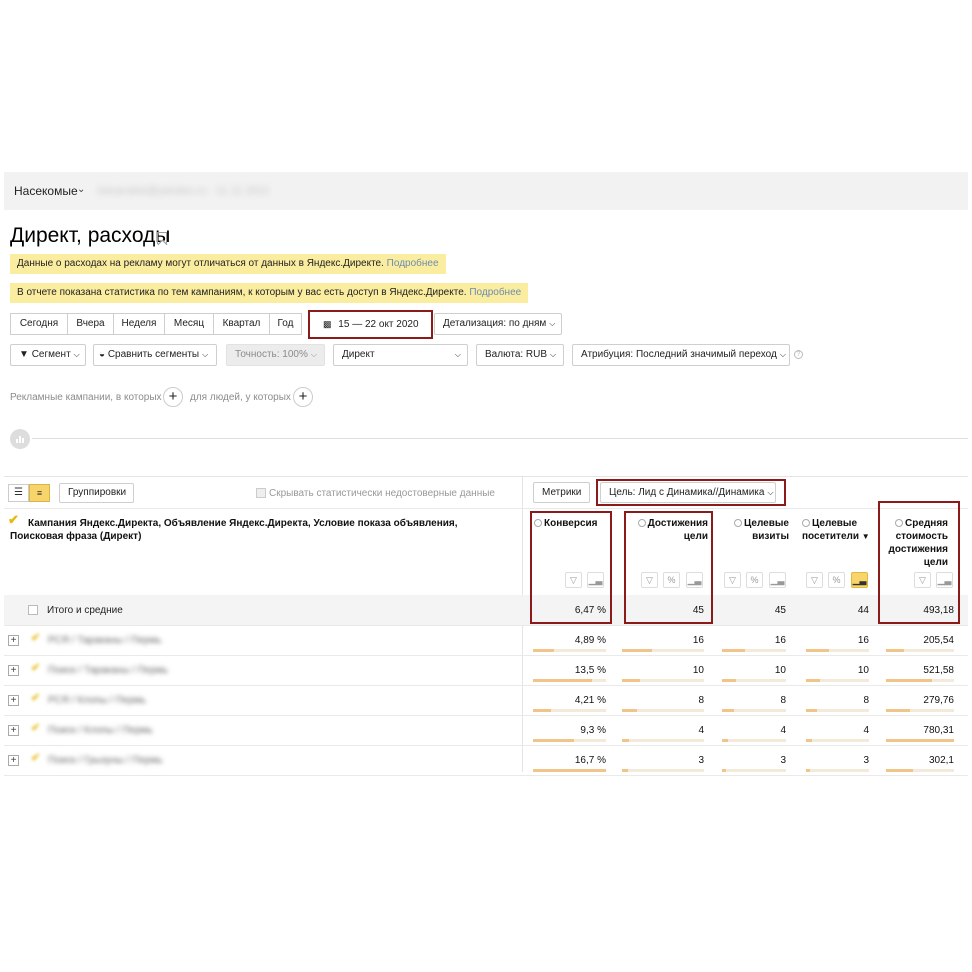  What do you see at coordinates (102, 354) in the screenshot?
I see `compare-icon: ◒` at bounding box center [102, 354].